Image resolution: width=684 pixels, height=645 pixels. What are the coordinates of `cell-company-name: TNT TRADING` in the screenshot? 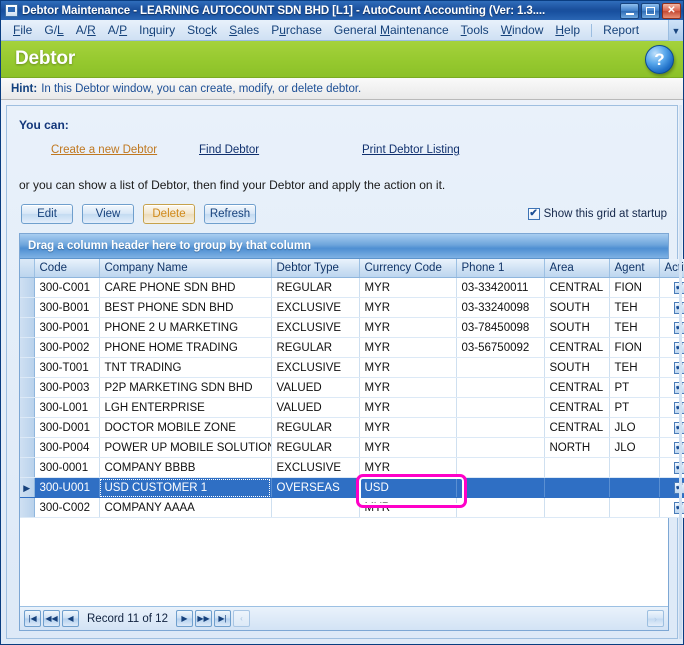 It's located at (185, 367).